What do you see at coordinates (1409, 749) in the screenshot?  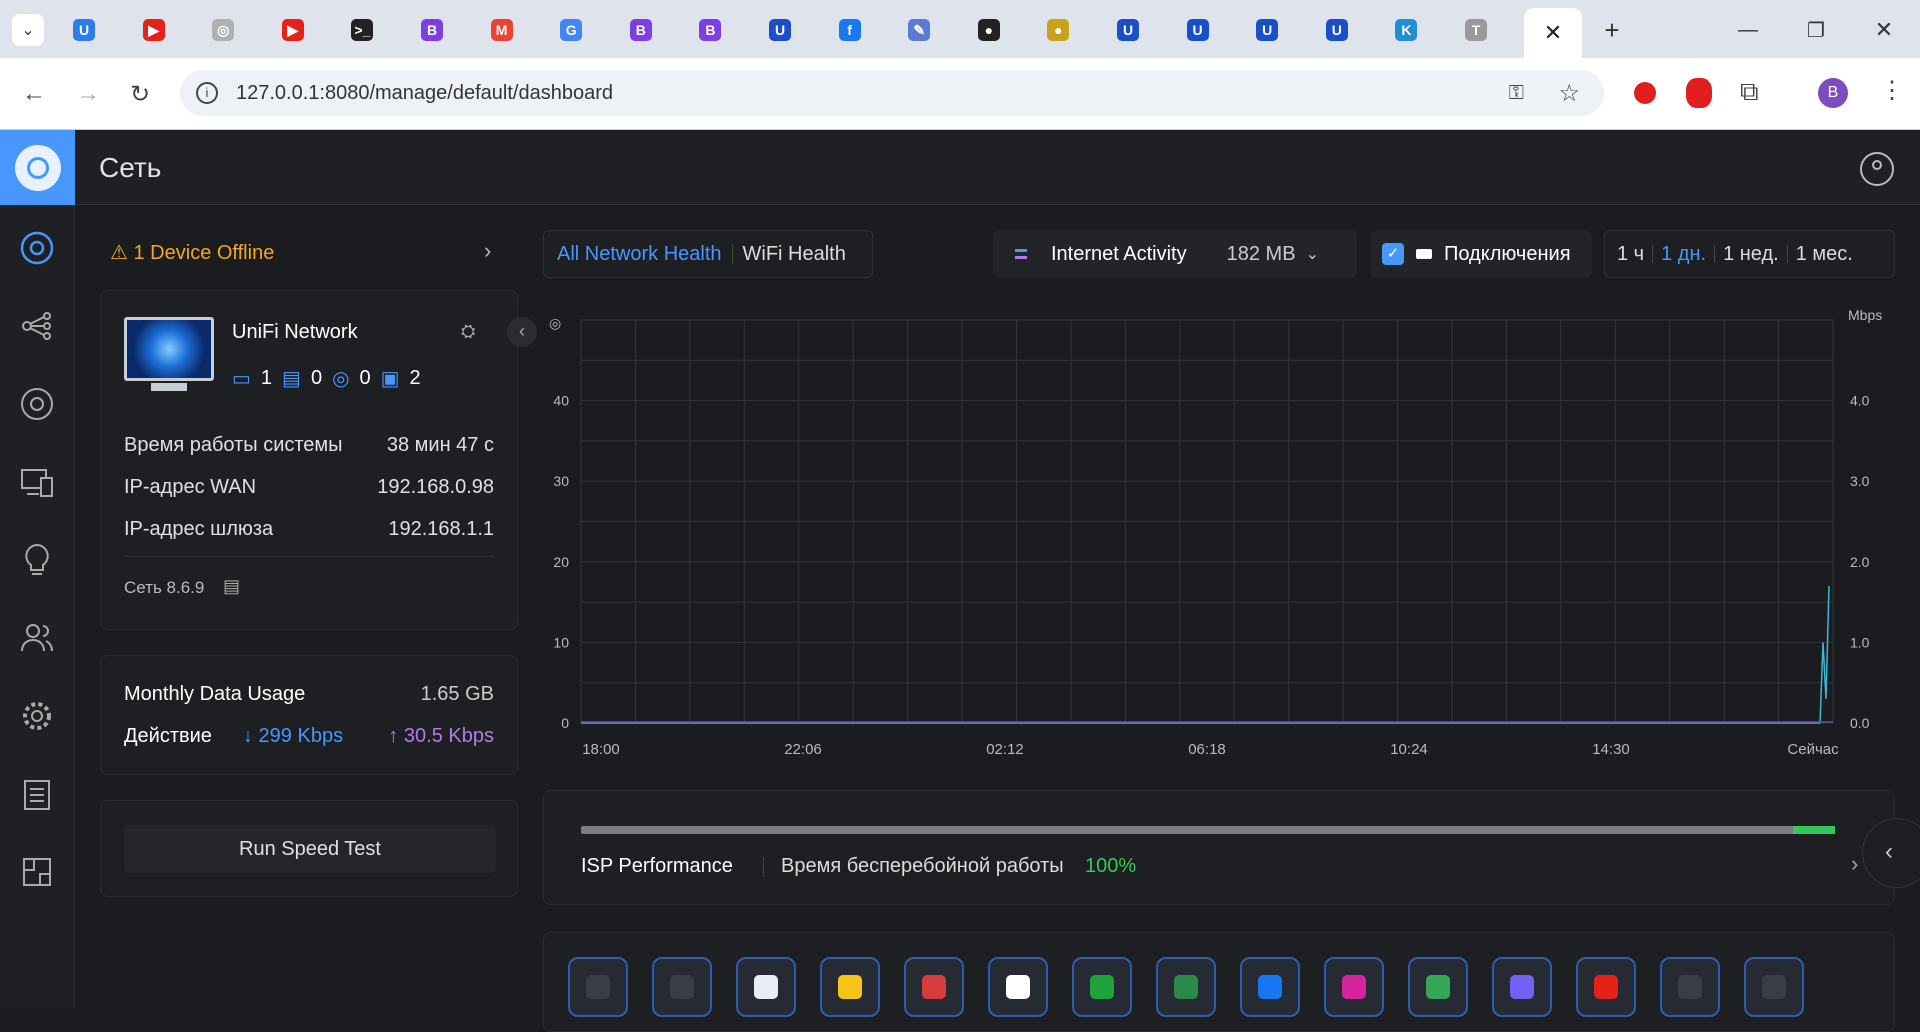 I see `x-tick-label: 10:24` at bounding box center [1409, 749].